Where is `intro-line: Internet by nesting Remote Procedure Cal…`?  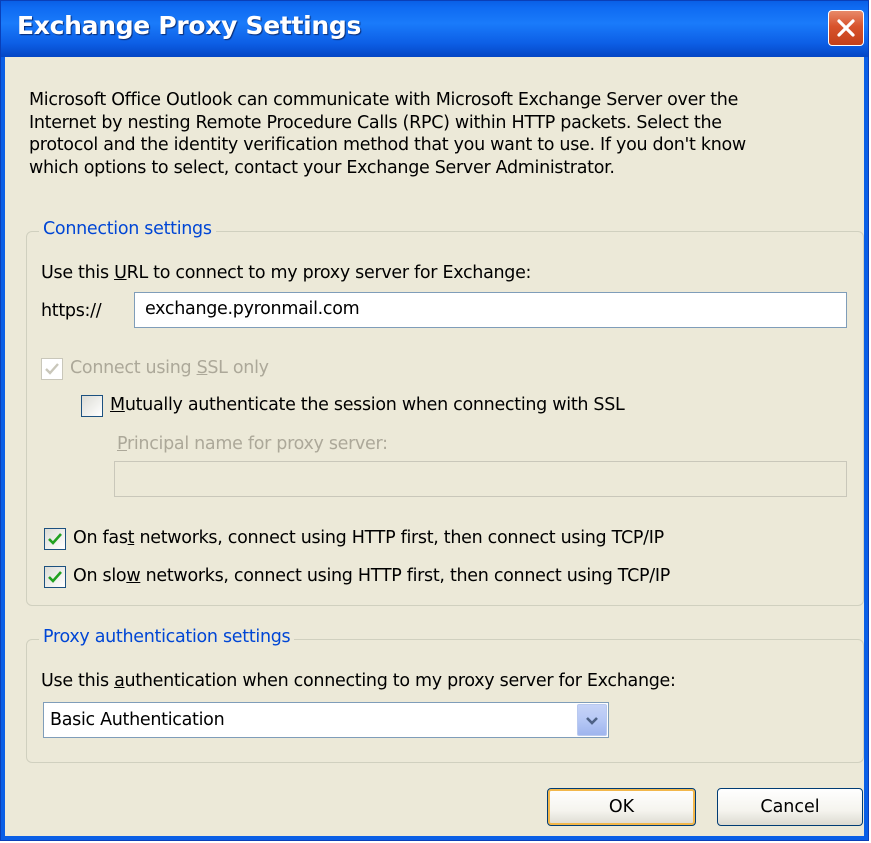 intro-line: Internet by nesting Remote Procedure Cal… is located at coordinates (375, 122).